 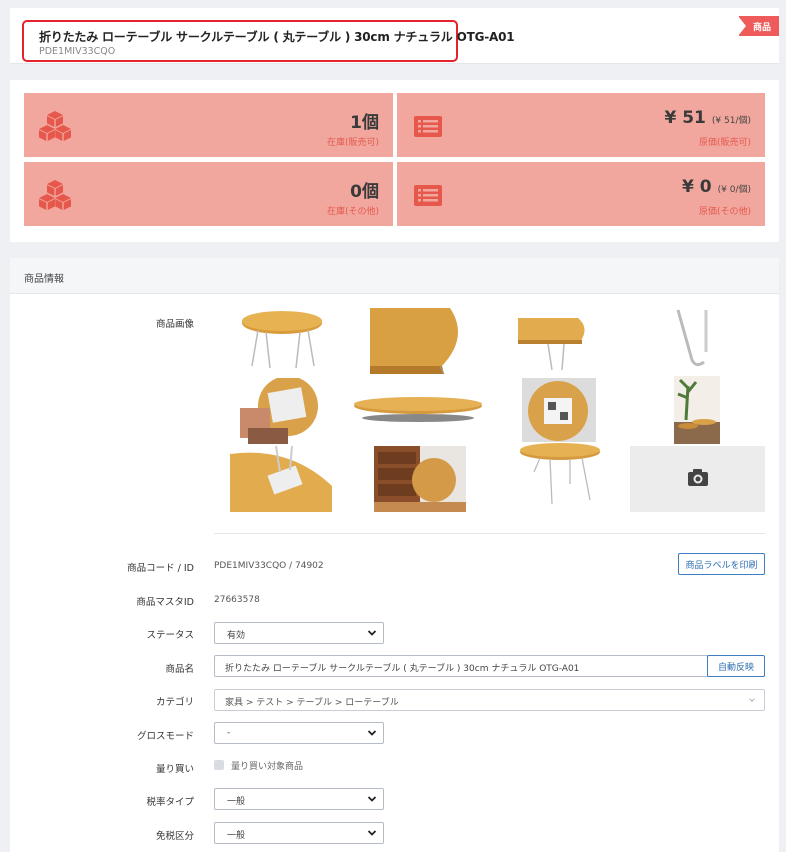 I want to click on stock-other-caption: 在庫(その他), so click(x=352, y=212).